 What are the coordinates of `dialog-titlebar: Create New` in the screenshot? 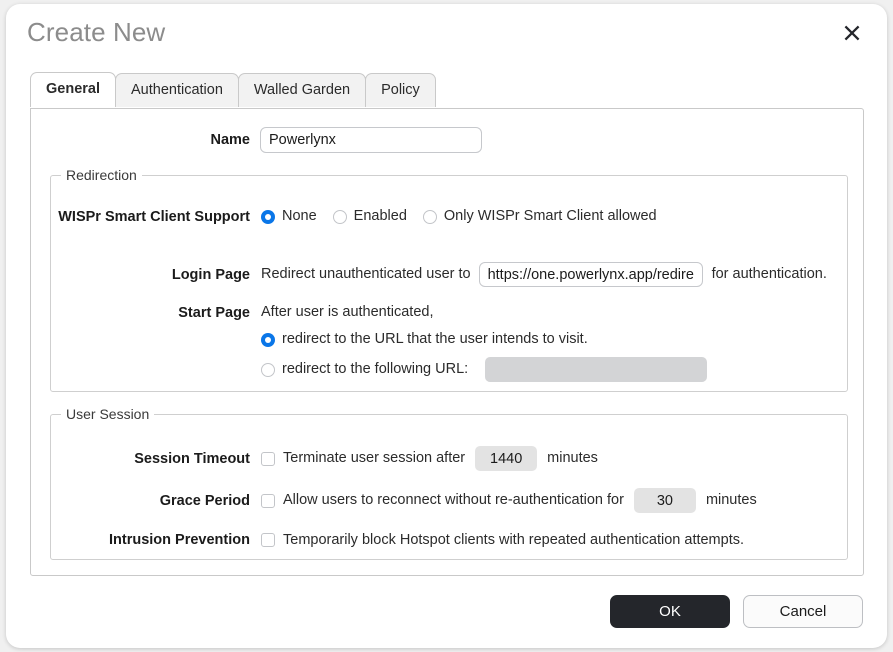 It's located at (446, 33).